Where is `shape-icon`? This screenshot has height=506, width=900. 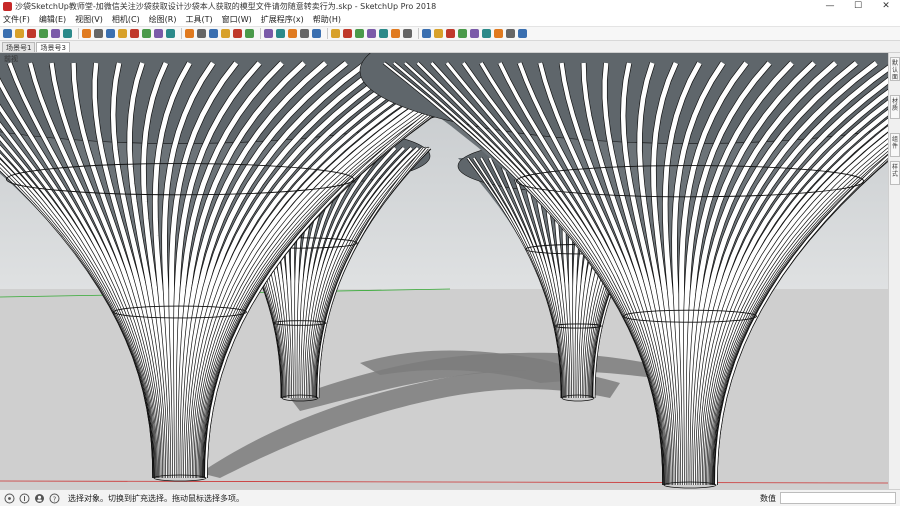
shape-icon is located at coordinates (67, 33).